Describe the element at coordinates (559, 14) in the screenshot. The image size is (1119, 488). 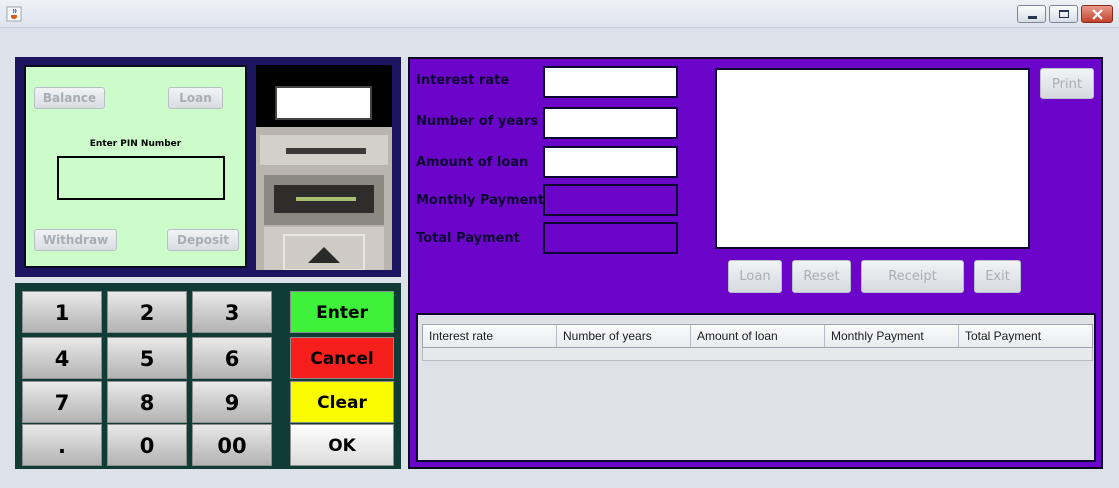
I see `window-title-bar` at that location.